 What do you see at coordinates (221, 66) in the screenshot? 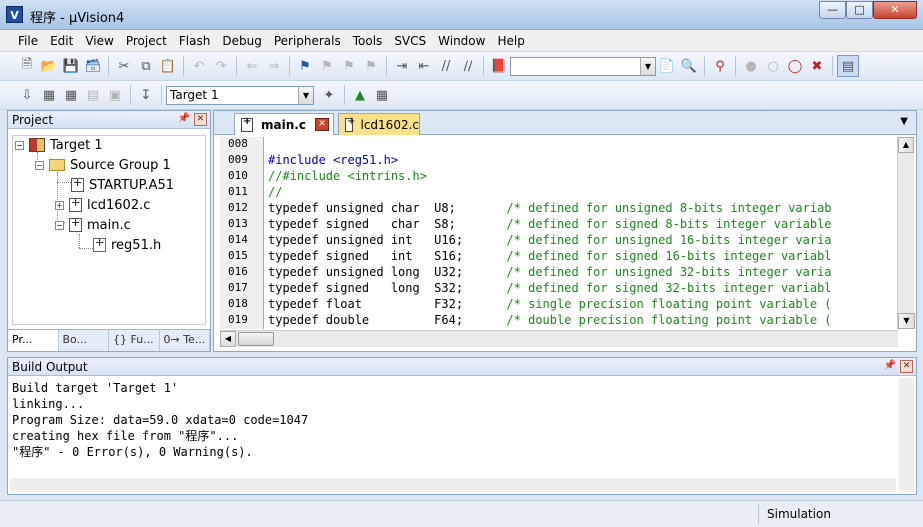
I see `redo-icon: ↷` at bounding box center [221, 66].